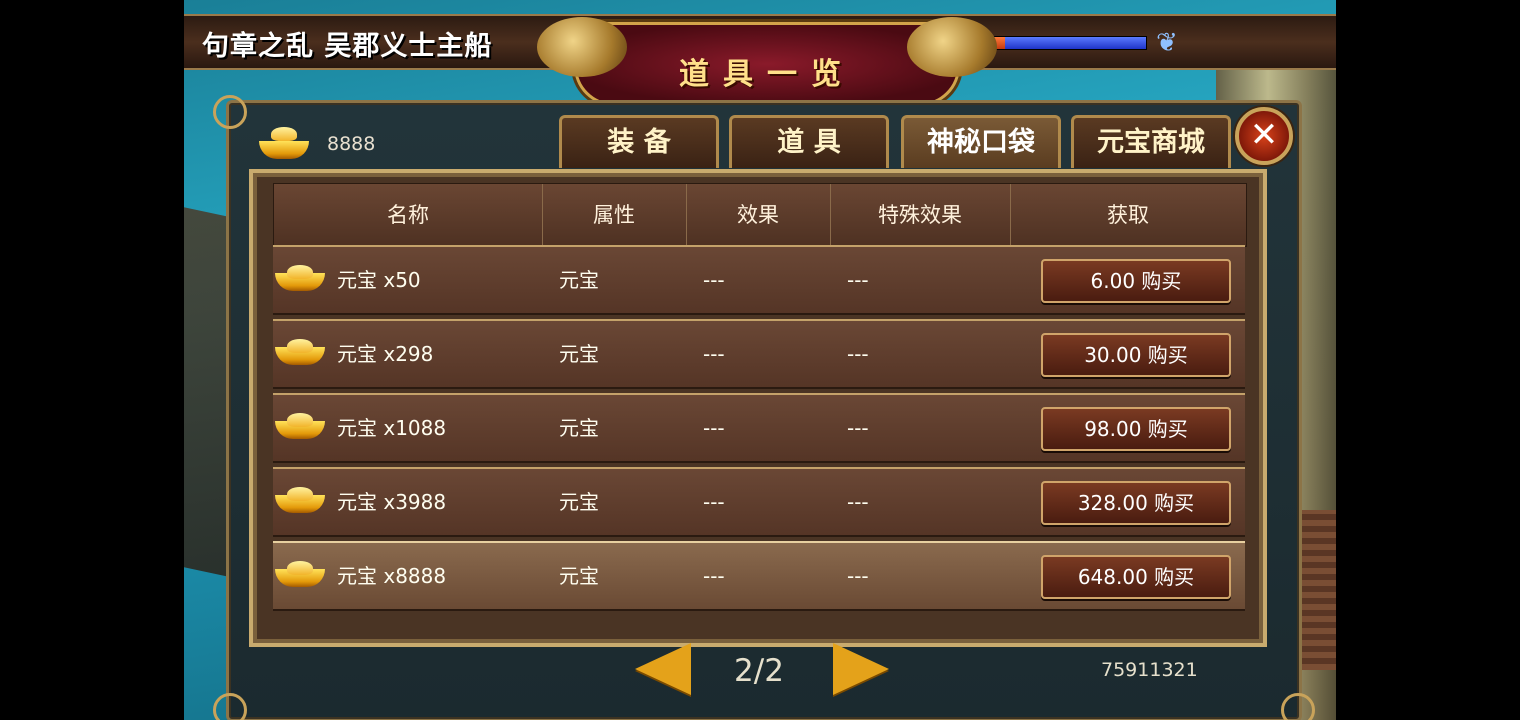 The width and height of the screenshot is (1520, 720). Describe the element at coordinates (1136, 503) in the screenshot. I see `buy-button: 328.00 购买` at that location.